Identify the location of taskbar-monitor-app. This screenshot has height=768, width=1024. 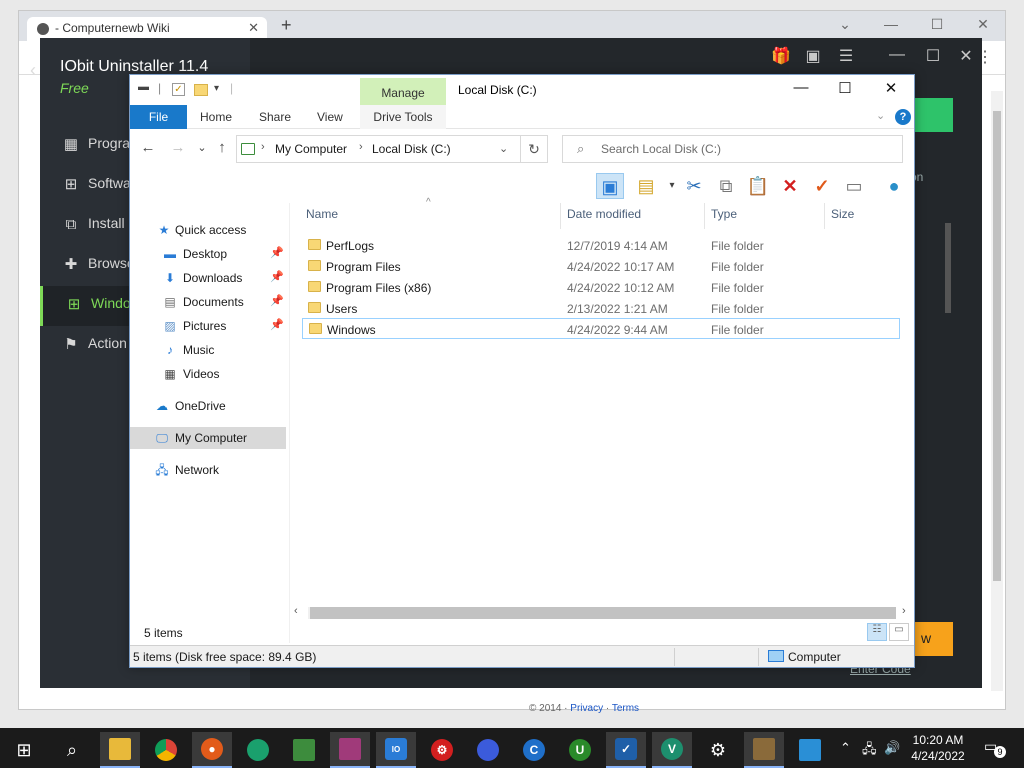
(304, 750).